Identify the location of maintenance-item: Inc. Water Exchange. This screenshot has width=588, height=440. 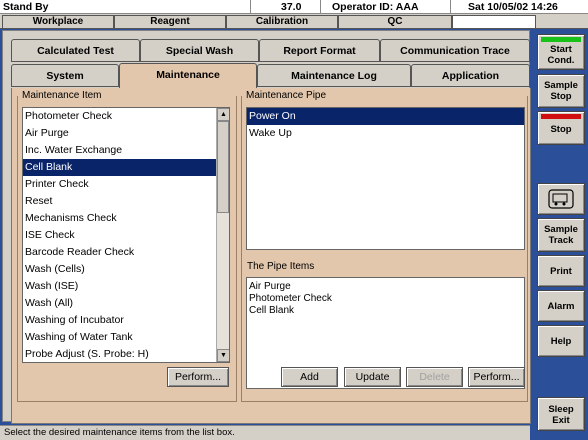
(120, 150).